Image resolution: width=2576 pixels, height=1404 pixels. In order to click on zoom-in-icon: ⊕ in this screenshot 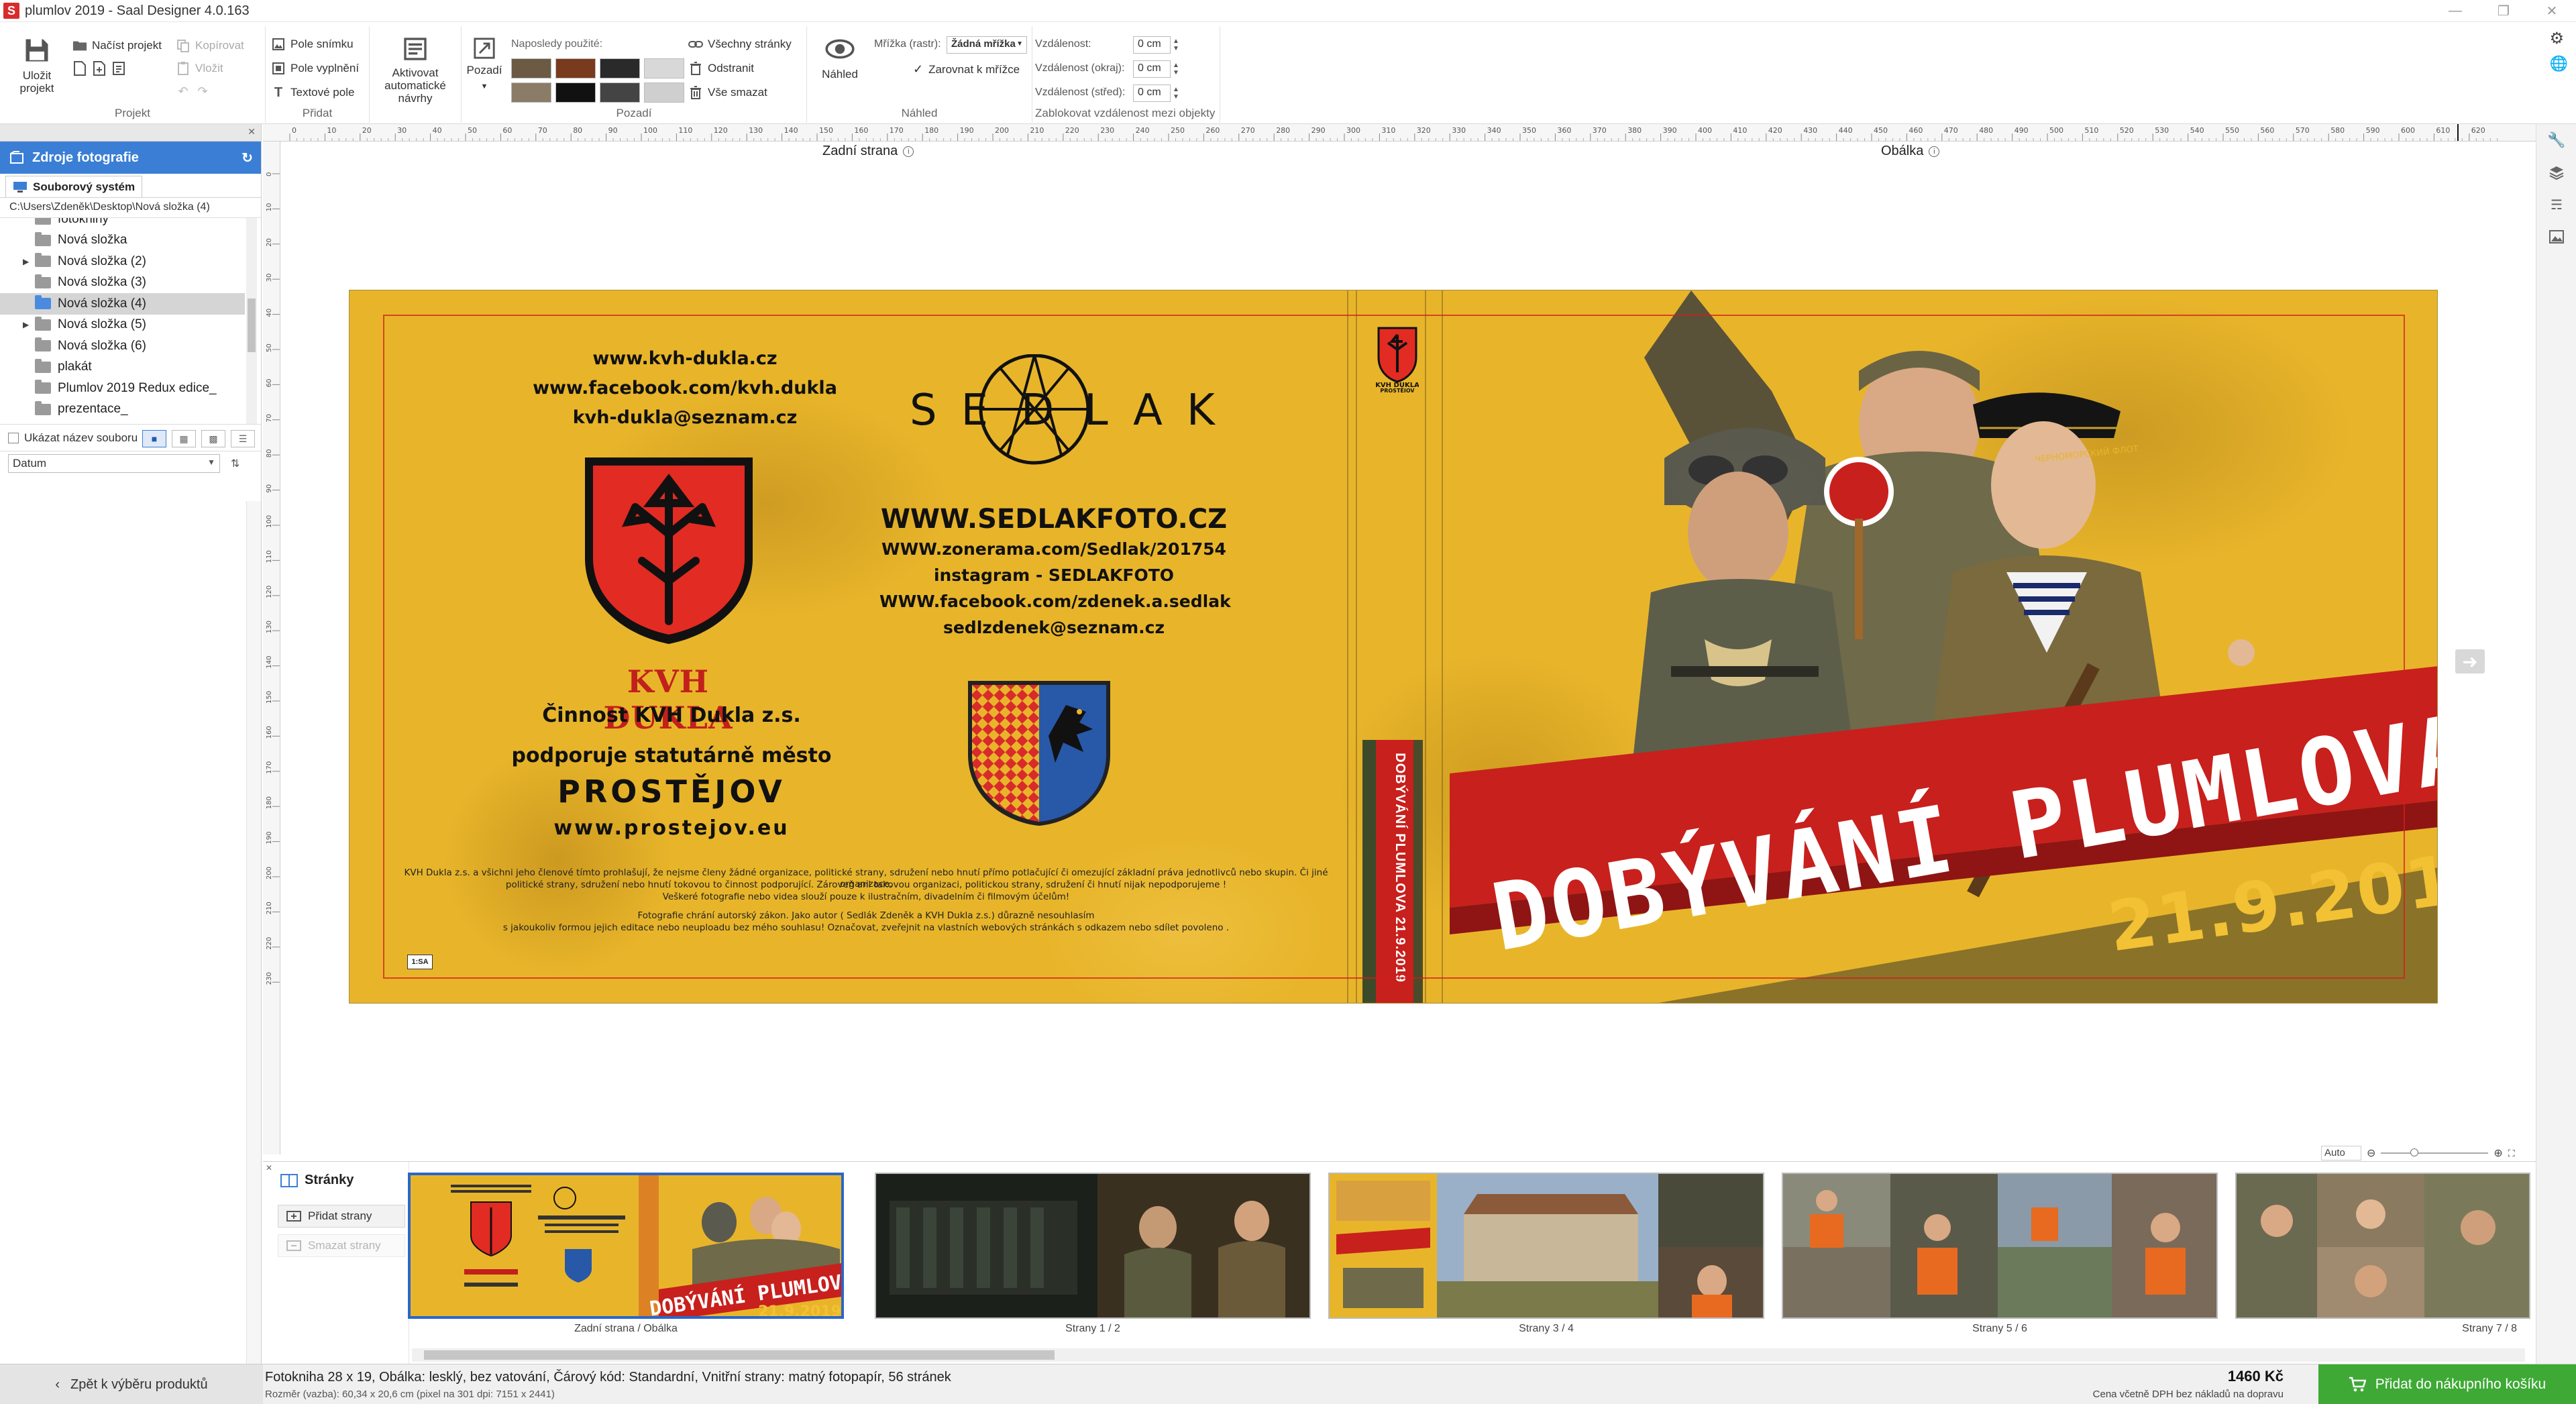, I will do `click(2497, 1153)`.